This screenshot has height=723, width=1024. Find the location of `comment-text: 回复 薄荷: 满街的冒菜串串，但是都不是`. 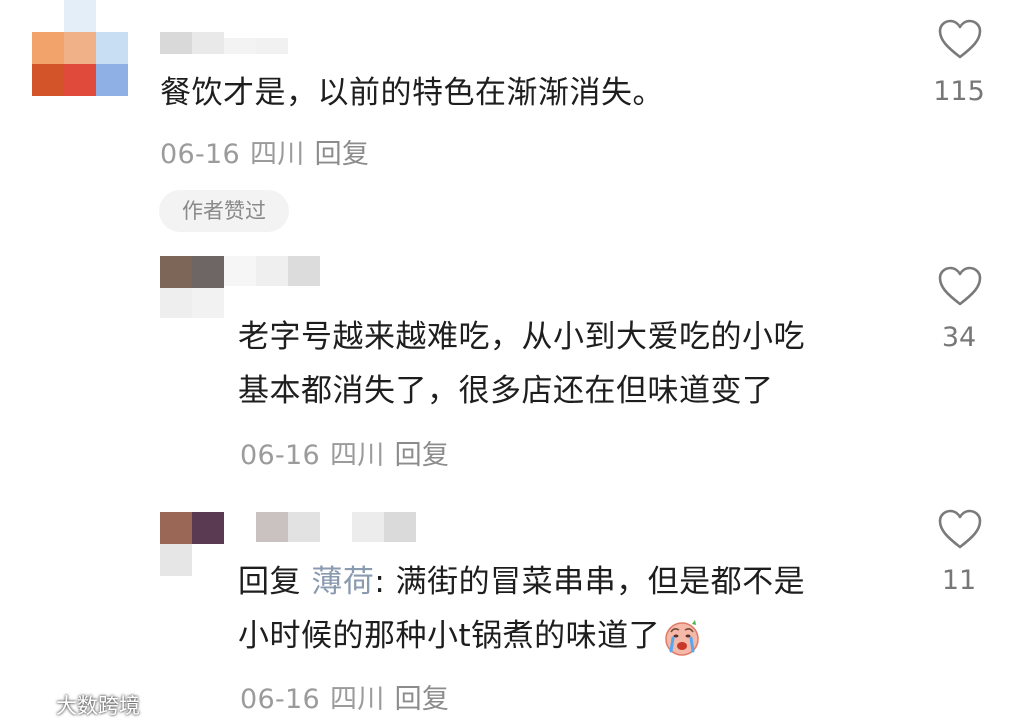

comment-text: 回复 薄荷: 满街的冒菜串串，但是都不是 is located at coordinates (521, 582).